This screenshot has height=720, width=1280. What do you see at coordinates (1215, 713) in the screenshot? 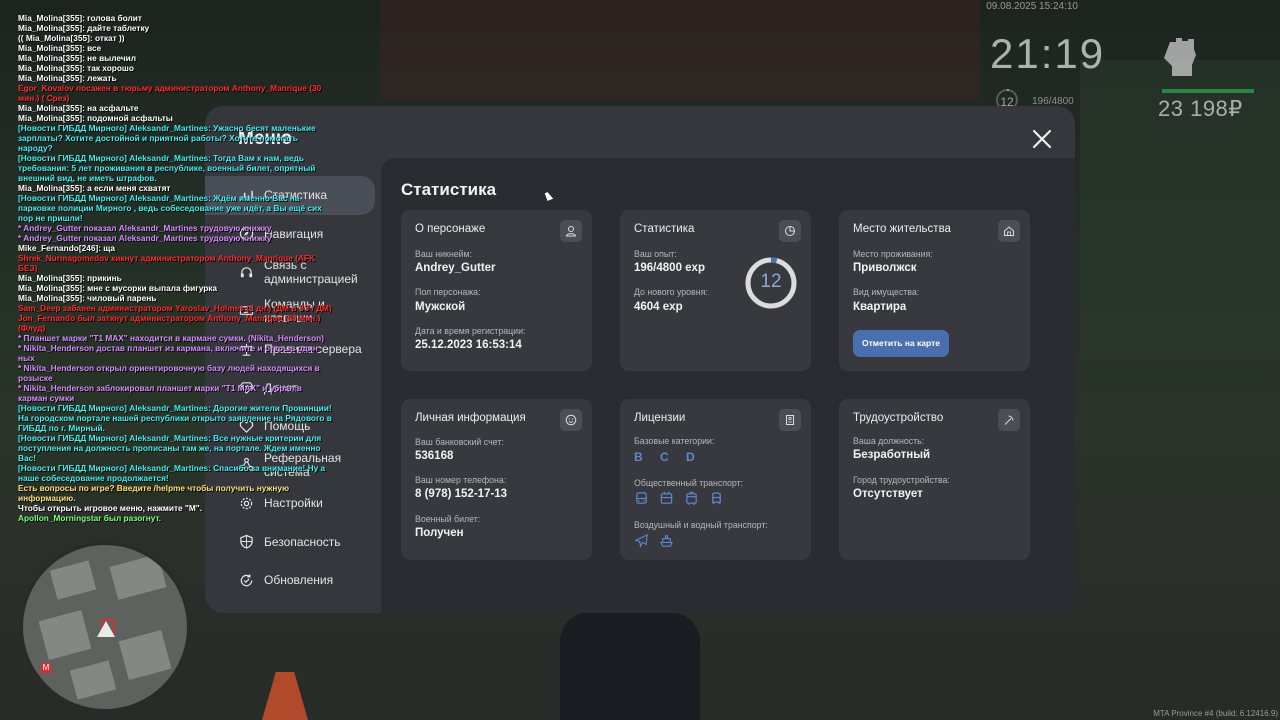
I see `build-info: MTA Province #4 (build: 6.12416.9)` at bounding box center [1215, 713].